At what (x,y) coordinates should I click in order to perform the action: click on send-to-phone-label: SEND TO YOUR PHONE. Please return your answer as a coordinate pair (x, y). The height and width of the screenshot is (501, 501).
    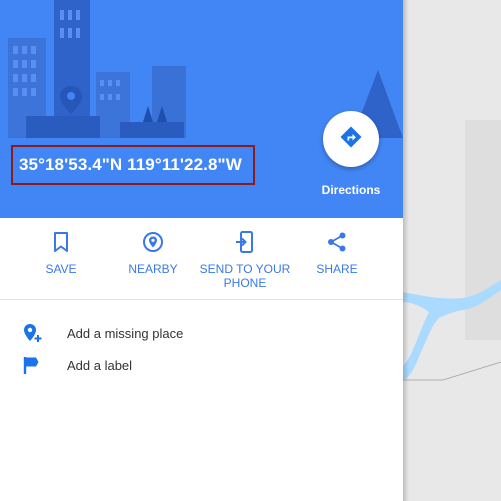
    Looking at the image, I should click on (245, 276).